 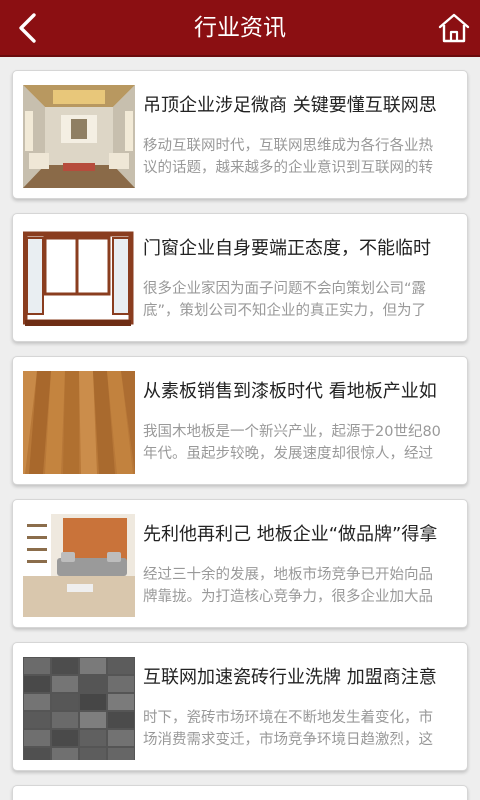 What do you see at coordinates (290, 391) in the screenshot?
I see `news-title: 从素板销售到漆板时代 看地板产业如` at bounding box center [290, 391].